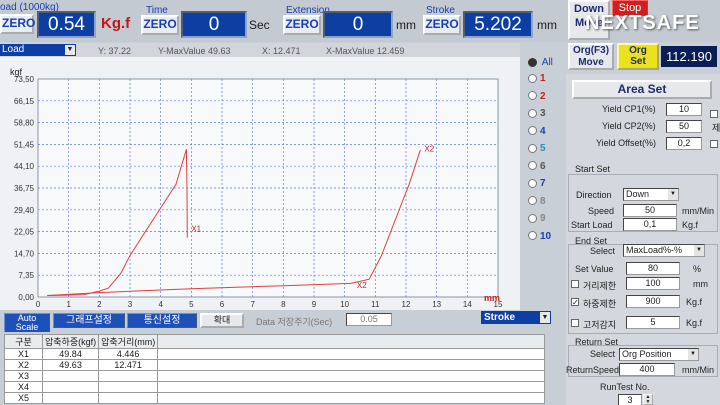 The width and height of the screenshot is (720, 405). I want to click on channel-label: 1, so click(543, 78).